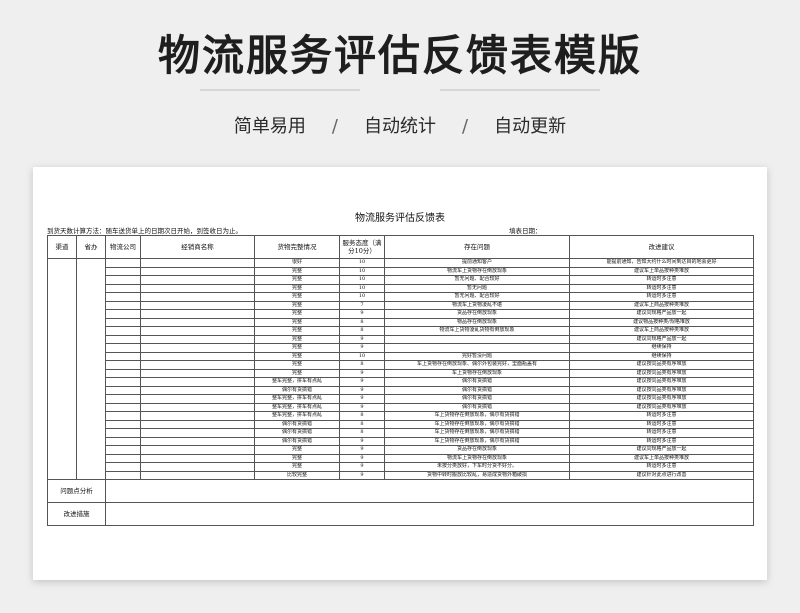 The image size is (800, 613). I want to click on table-row: 比较完整 9 货物中转时搬放比较乱，易造成货物外箱破损 建议针对此点进行改善, so click(401, 475).